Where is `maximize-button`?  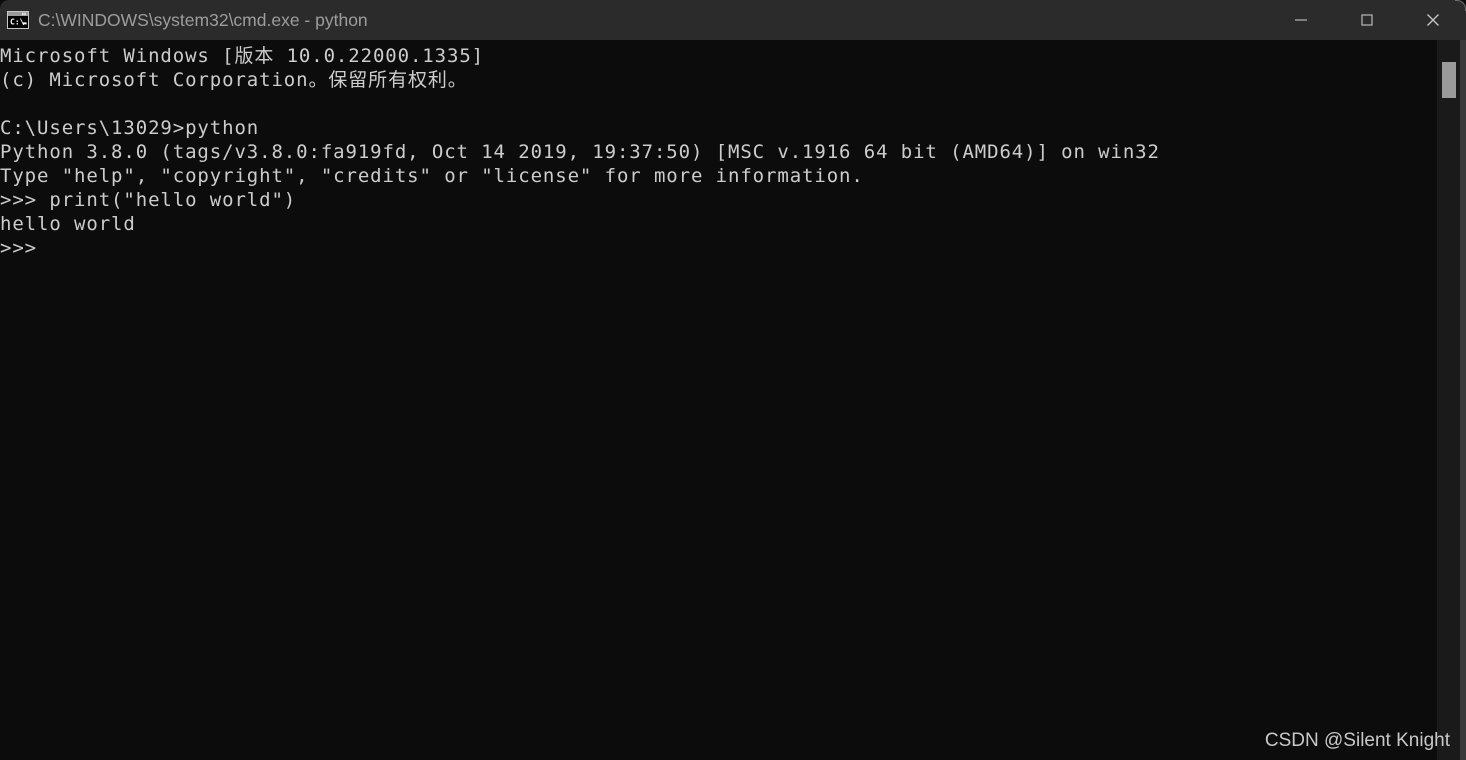 maximize-button is located at coordinates (1367, 20).